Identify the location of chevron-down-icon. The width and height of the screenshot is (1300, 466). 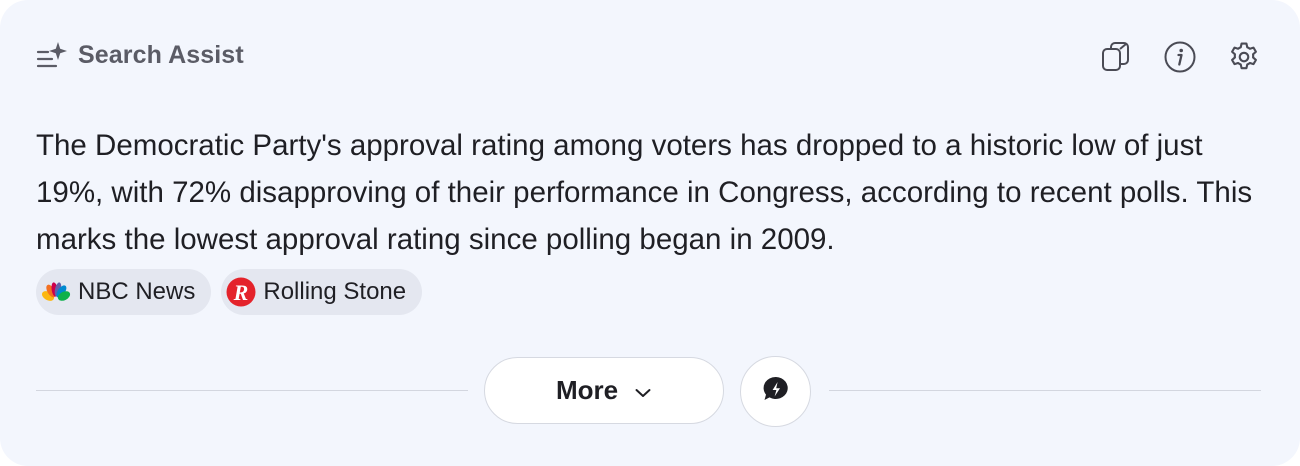
(643, 390).